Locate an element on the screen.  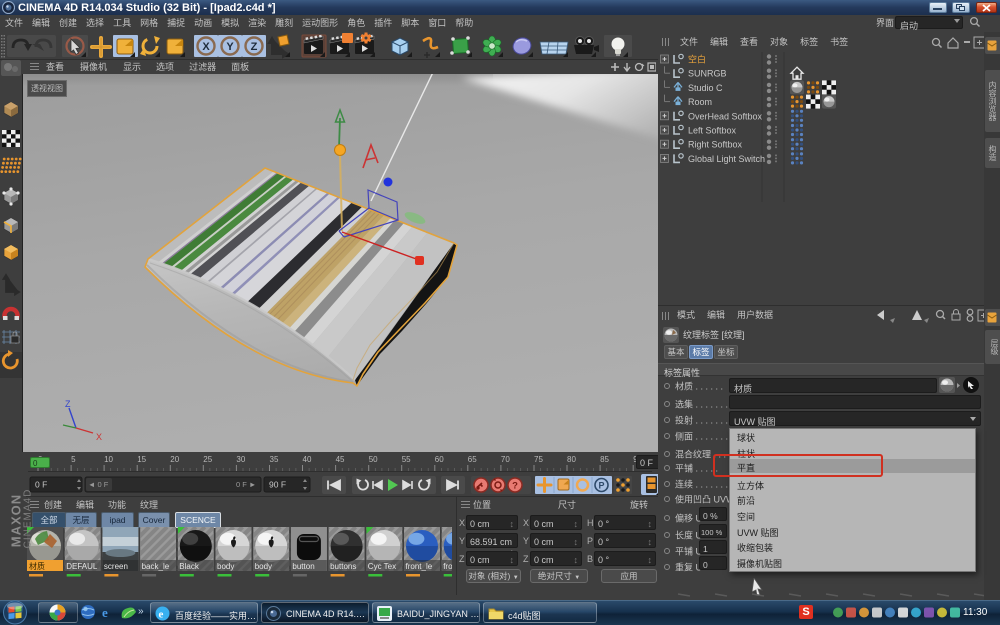
svg-text: 使用凹凸 UVW is located at coordinates (705, 499).